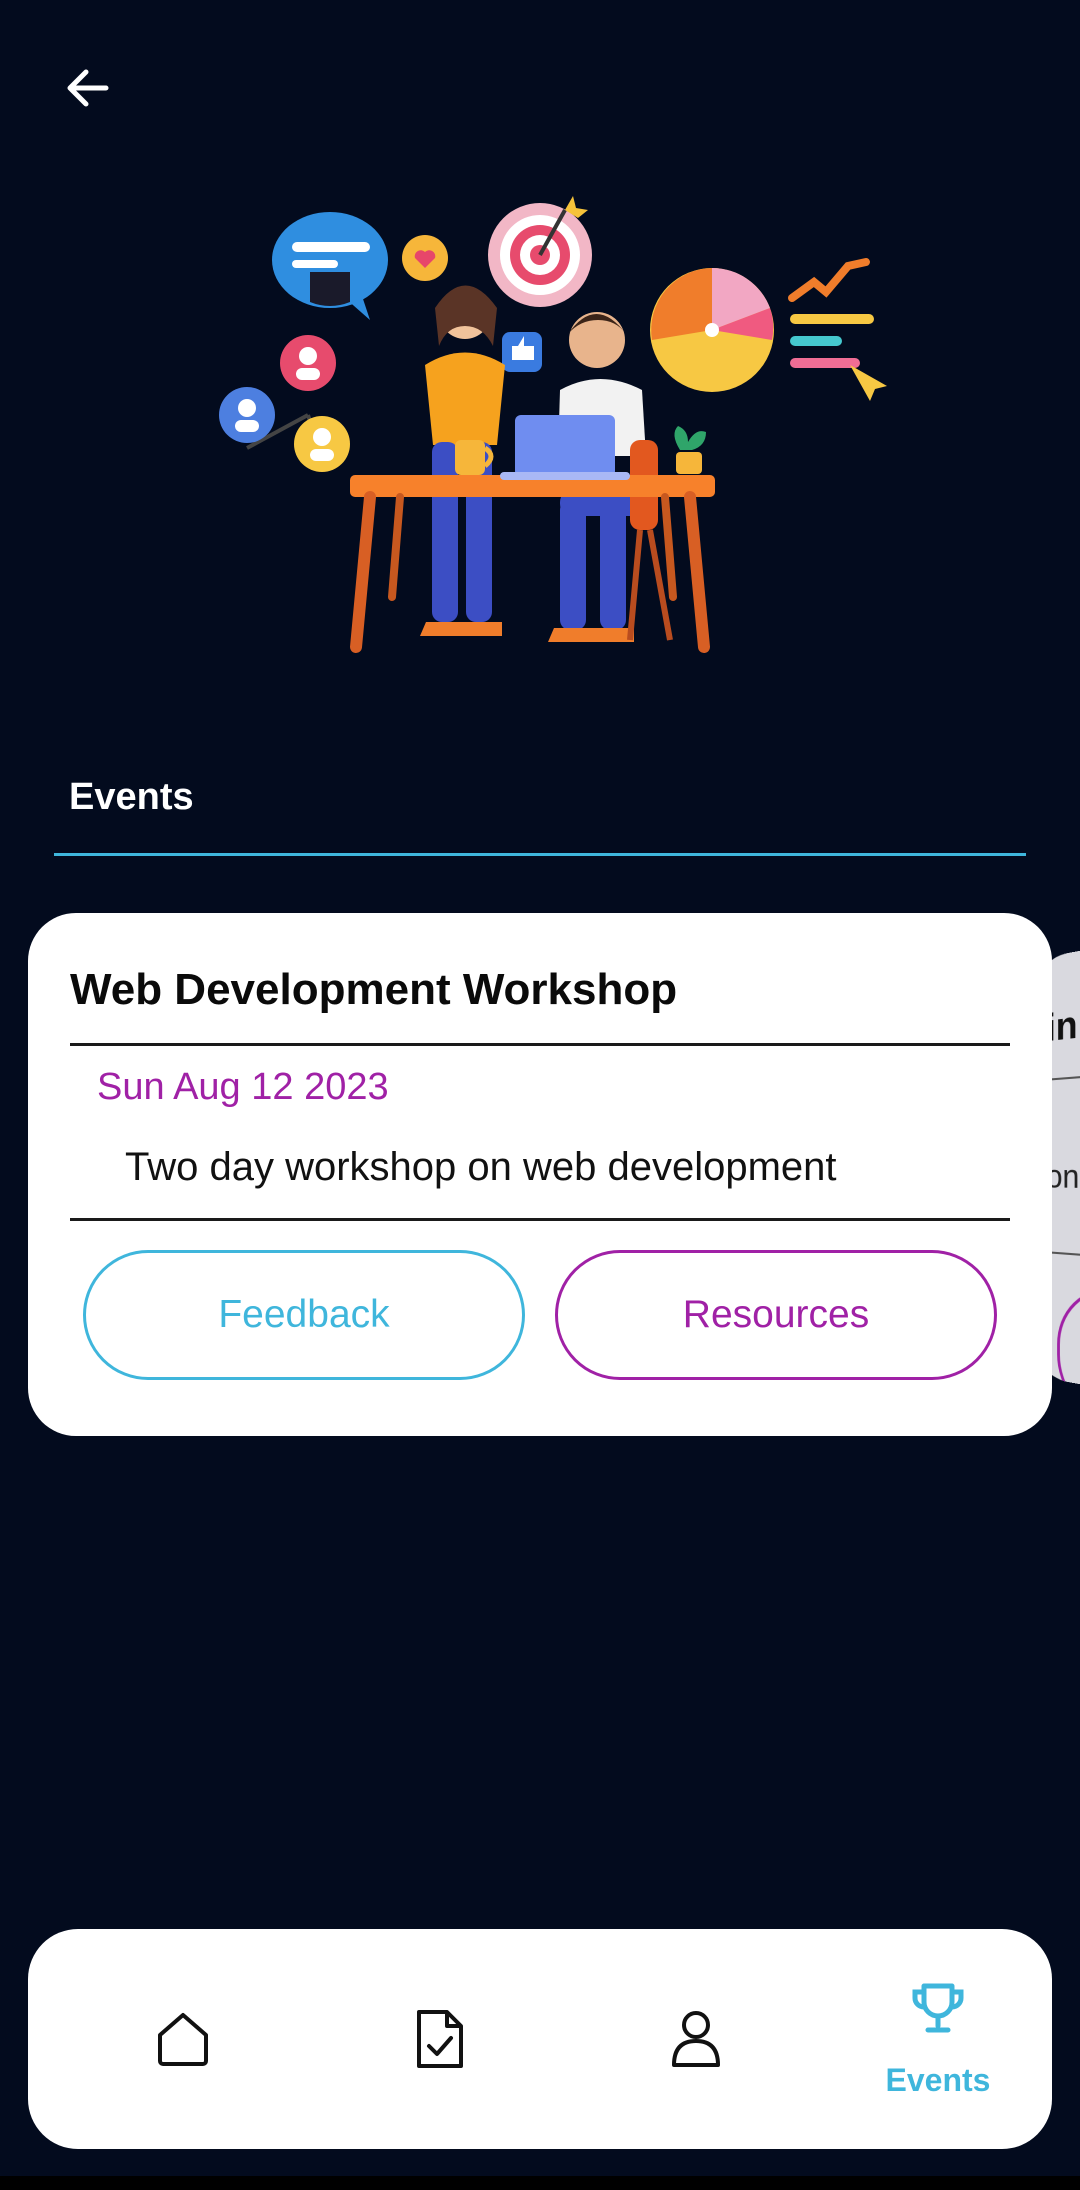 This screenshot has height=2190, width=1080. I want to click on nav-tasks, so click(440, 2039).